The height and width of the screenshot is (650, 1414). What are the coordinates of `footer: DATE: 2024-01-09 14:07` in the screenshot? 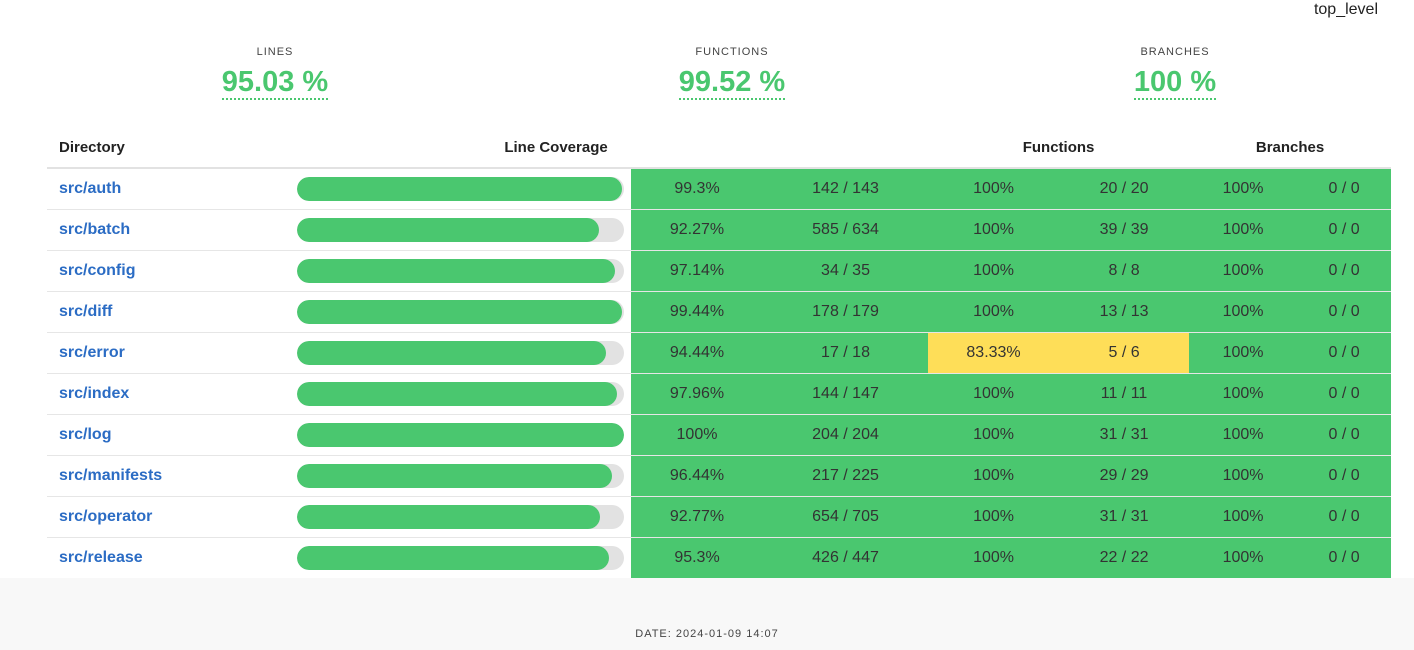 It's located at (707, 614).